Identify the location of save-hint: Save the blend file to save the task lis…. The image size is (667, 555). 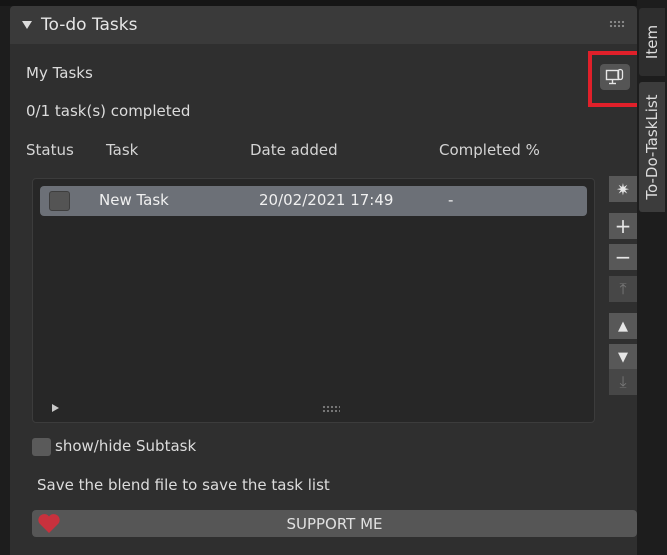
(183, 485).